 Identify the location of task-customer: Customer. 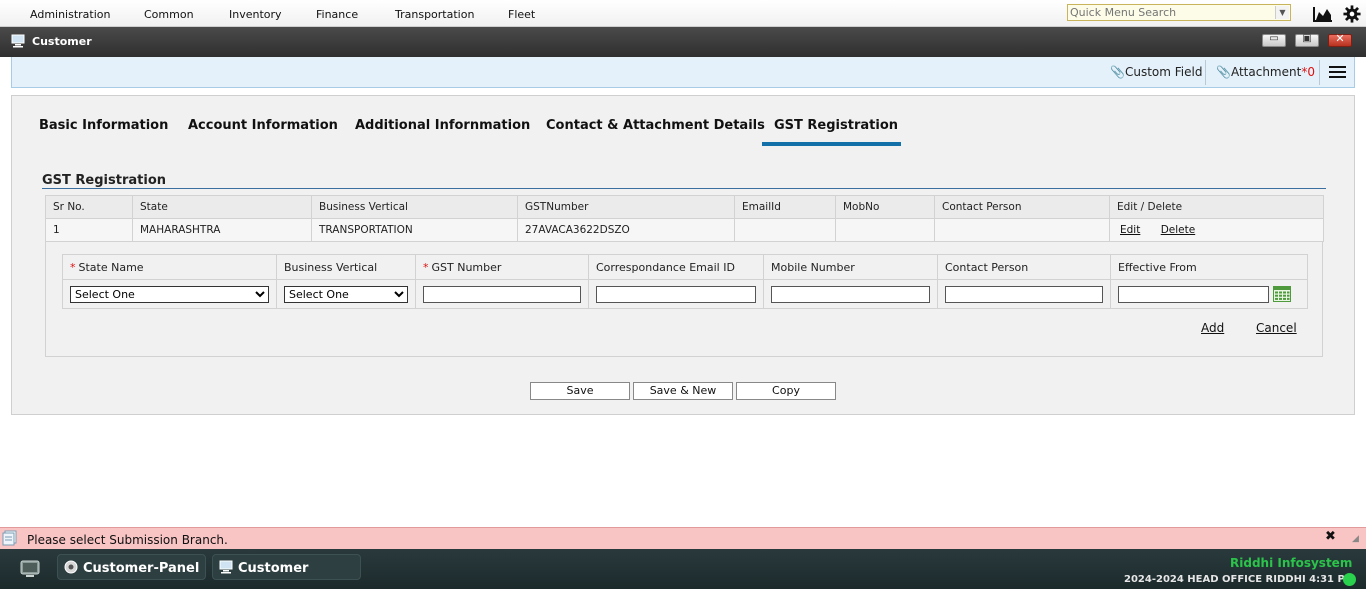
(286, 567).